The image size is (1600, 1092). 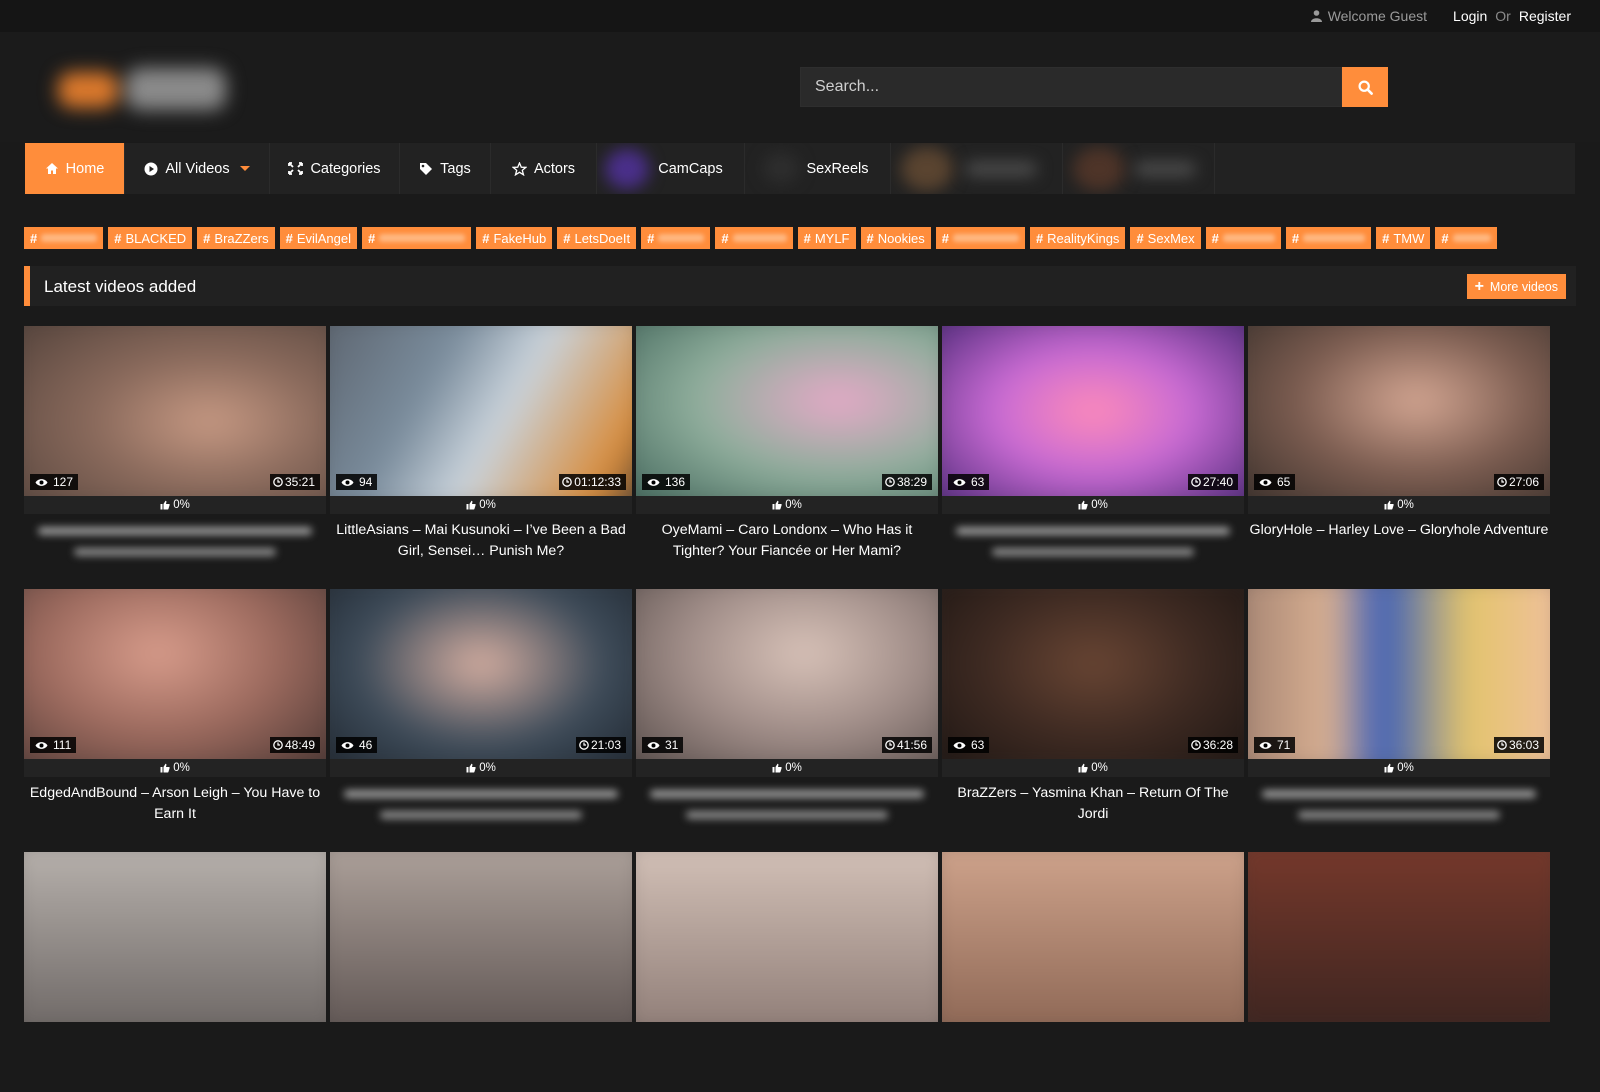 I want to click on tag-chip: # LetsDoeIt, so click(x=597, y=238).